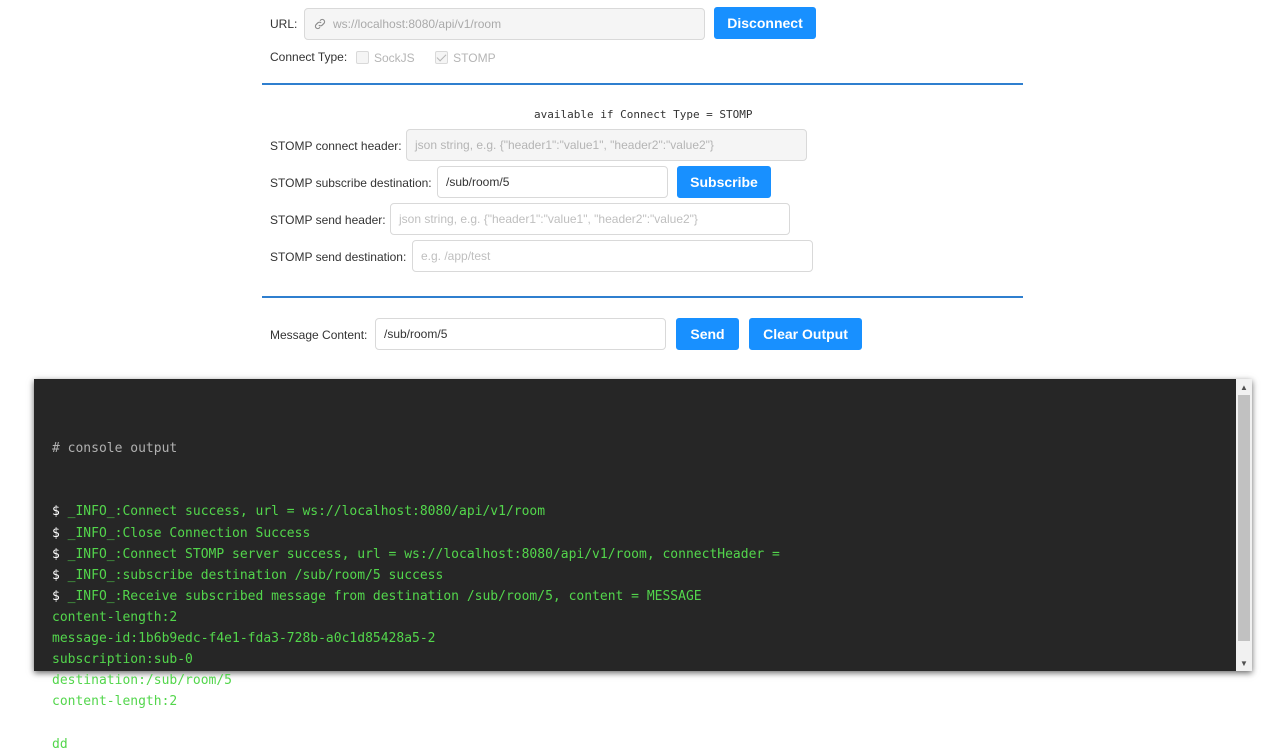  What do you see at coordinates (1244, 663) in the screenshot?
I see `scroll-down-arrow-icon: ▼` at bounding box center [1244, 663].